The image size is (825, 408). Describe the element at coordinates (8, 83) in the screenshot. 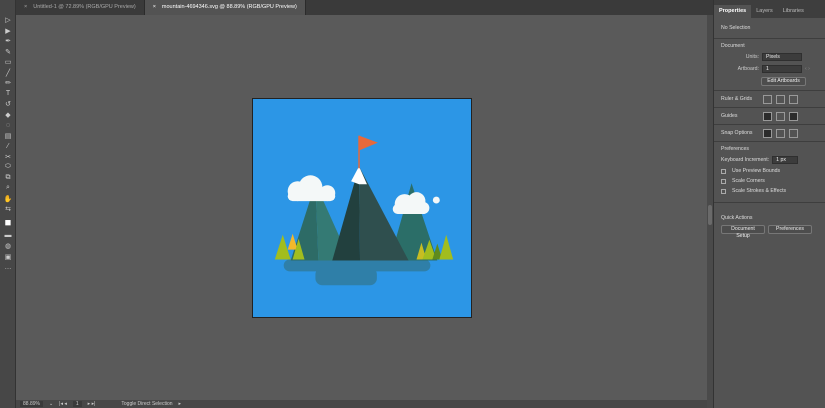

I see `pencil-icon: ✏` at that location.